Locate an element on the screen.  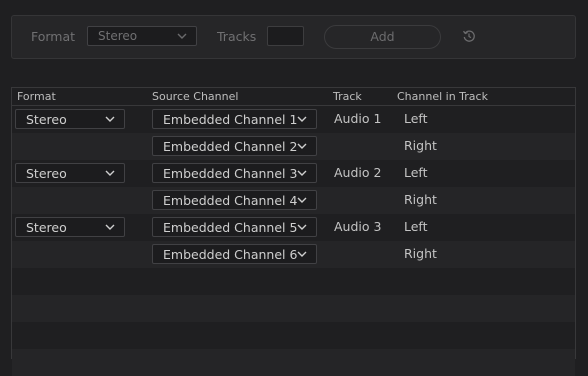
table-row: Embedded Channel 4 Right is located at coordinates (293, 200).